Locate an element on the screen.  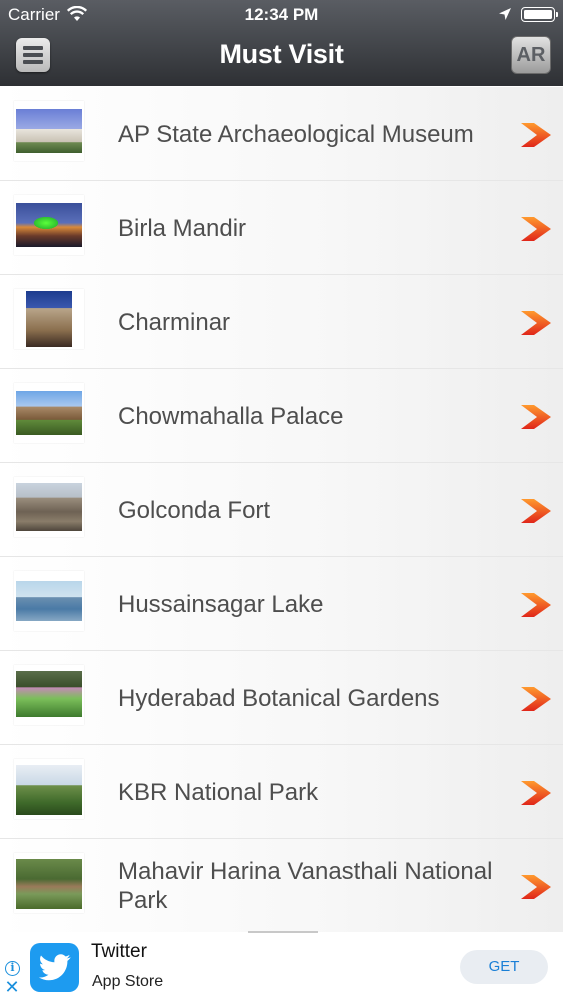
kbr-park-photo is located at coordinates (49, 790).